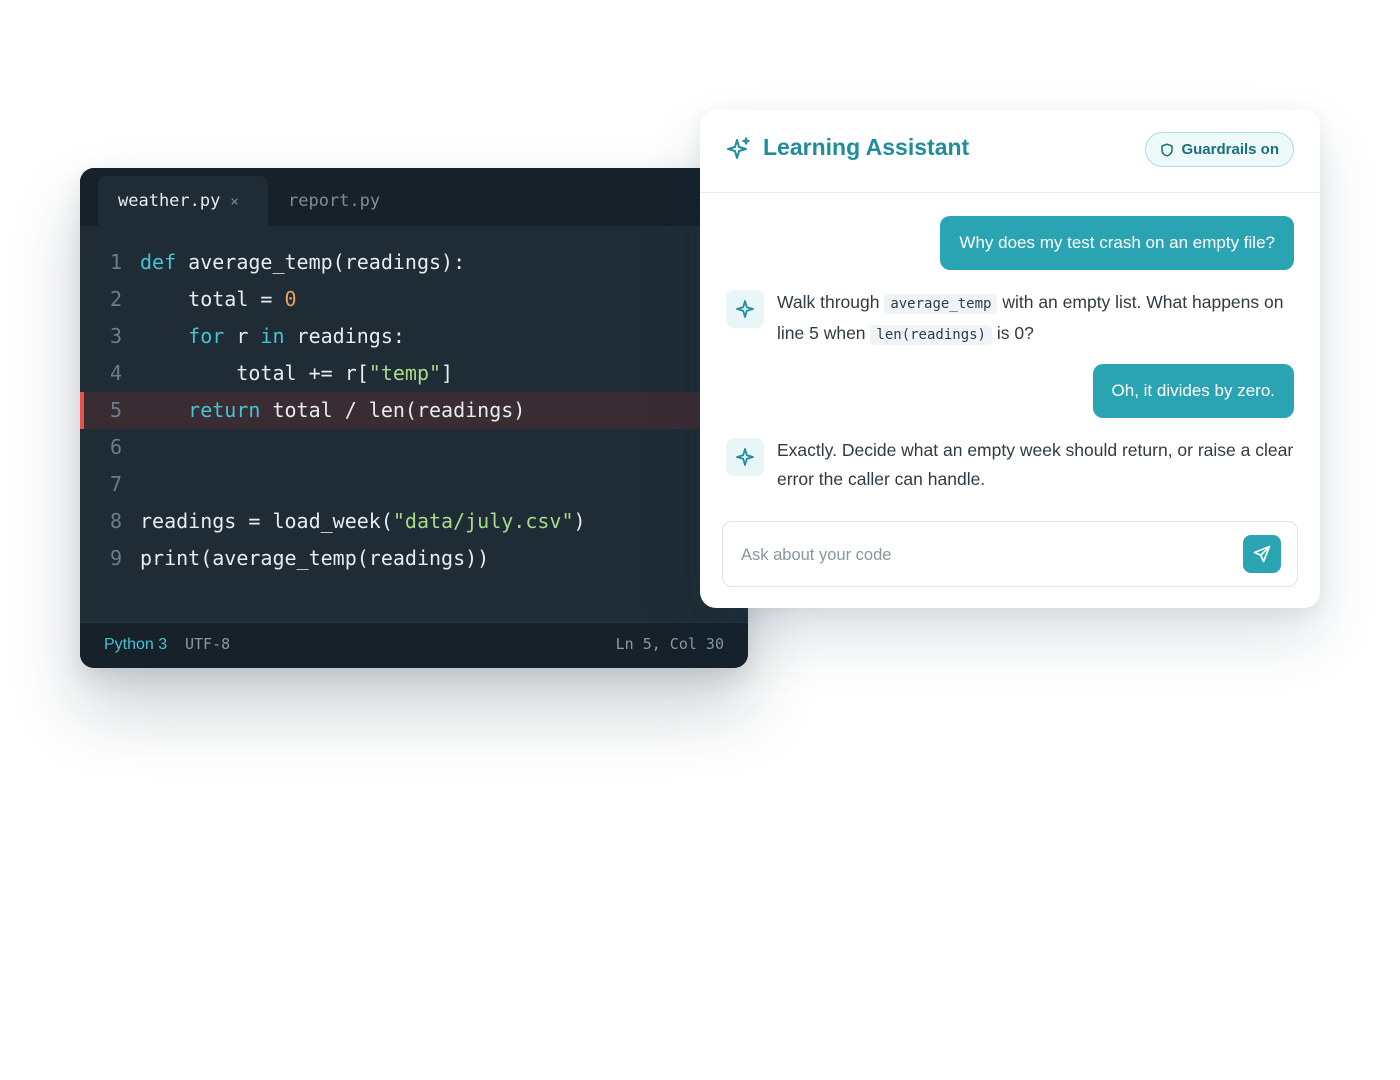  What do you see at coordinates (414, 645) in the screenshot?
I see `status-bar: Python 3 UTF-8 Ln 5, Col 30` at bounding box center [414, 645].